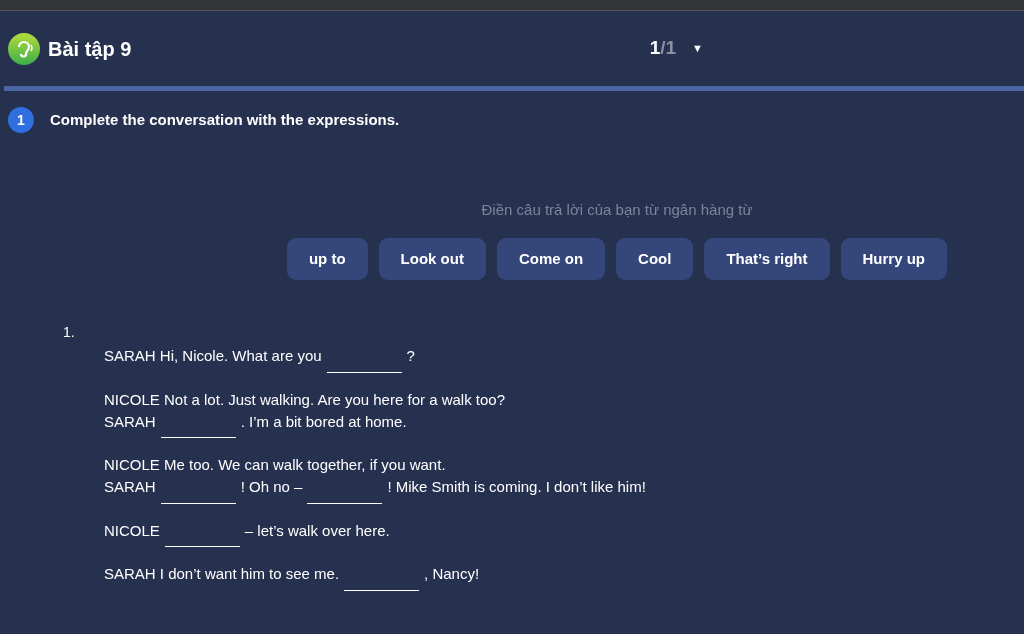  Describe the element at coordinates (275, 464) in the screenshot. I see `dialogue-text: NICOLE Me too. We can walk together, if you want.` at that location.